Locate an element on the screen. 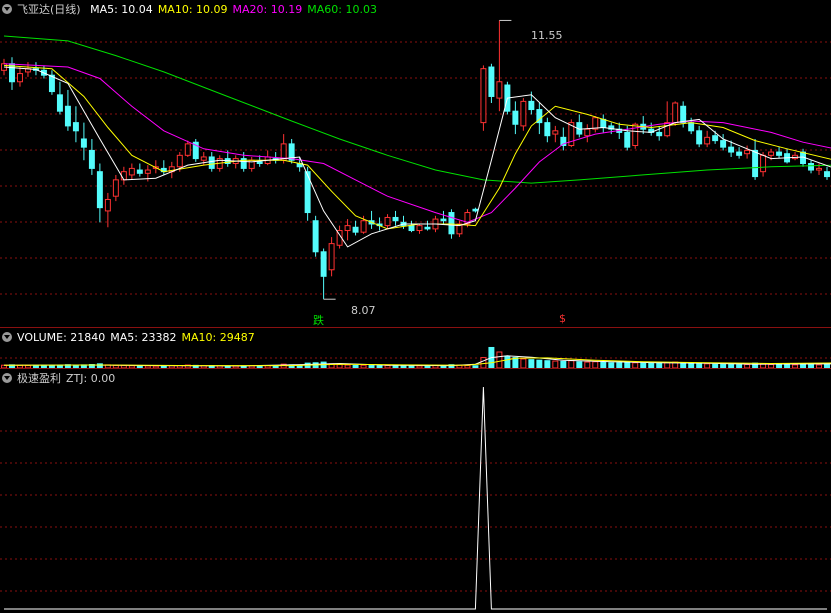 The image size is (831, 613). period-label: (日线) is located at coordinates (65, 9).